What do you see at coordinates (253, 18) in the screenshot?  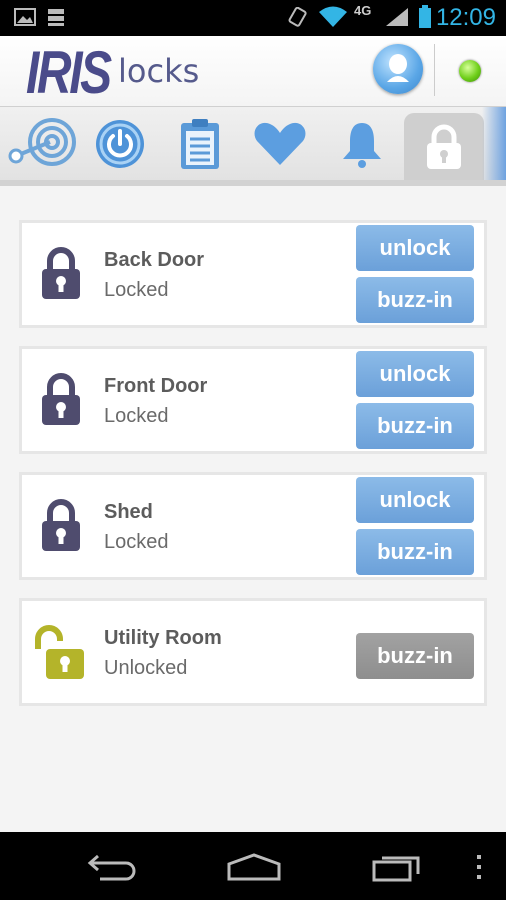 I see `status-bar: 4G 12:09` at bounding box center [253, 18].